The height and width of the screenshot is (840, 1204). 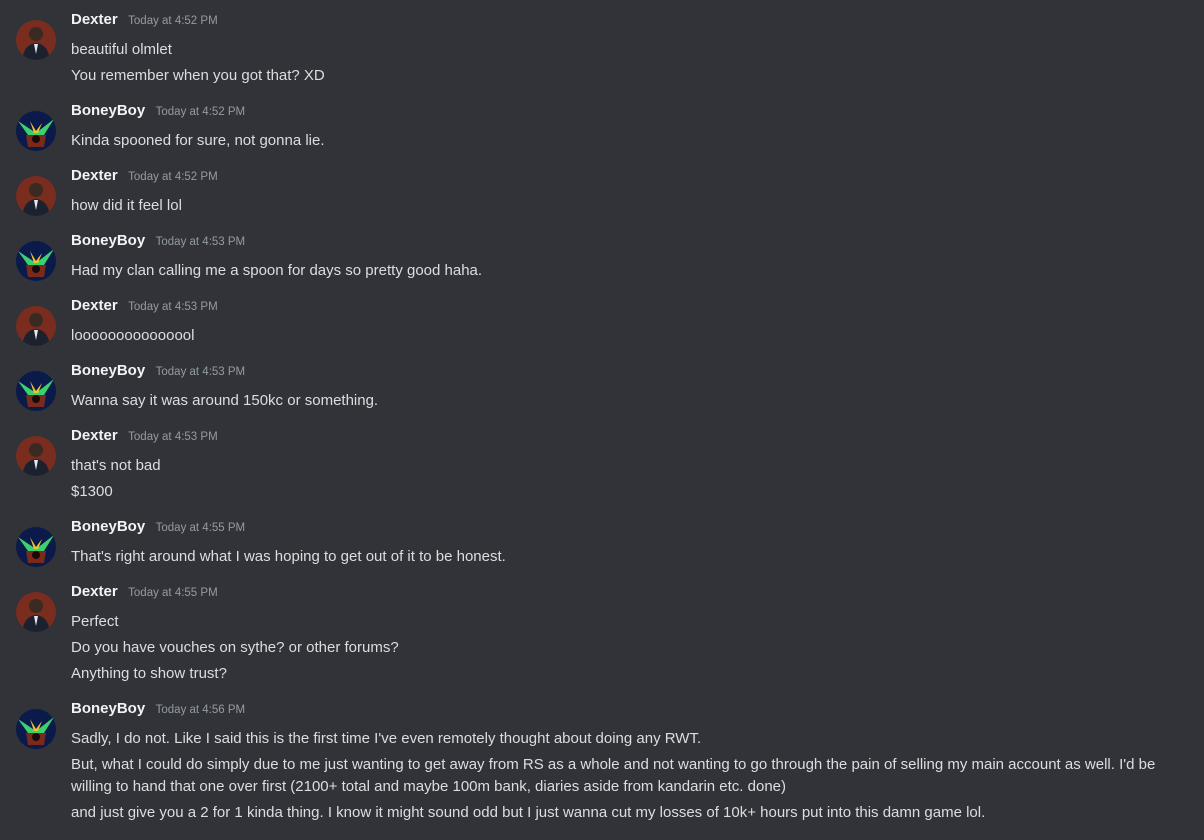 I want to click on message-header: Dexter Today at 4:55 PM, so click(x=144, y=594).